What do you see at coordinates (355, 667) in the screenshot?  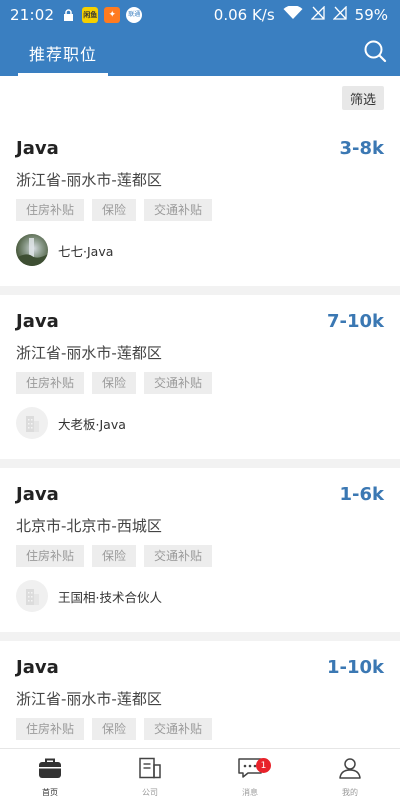 I see `job-salary: 1-10k` at bounding box center [355, 667].